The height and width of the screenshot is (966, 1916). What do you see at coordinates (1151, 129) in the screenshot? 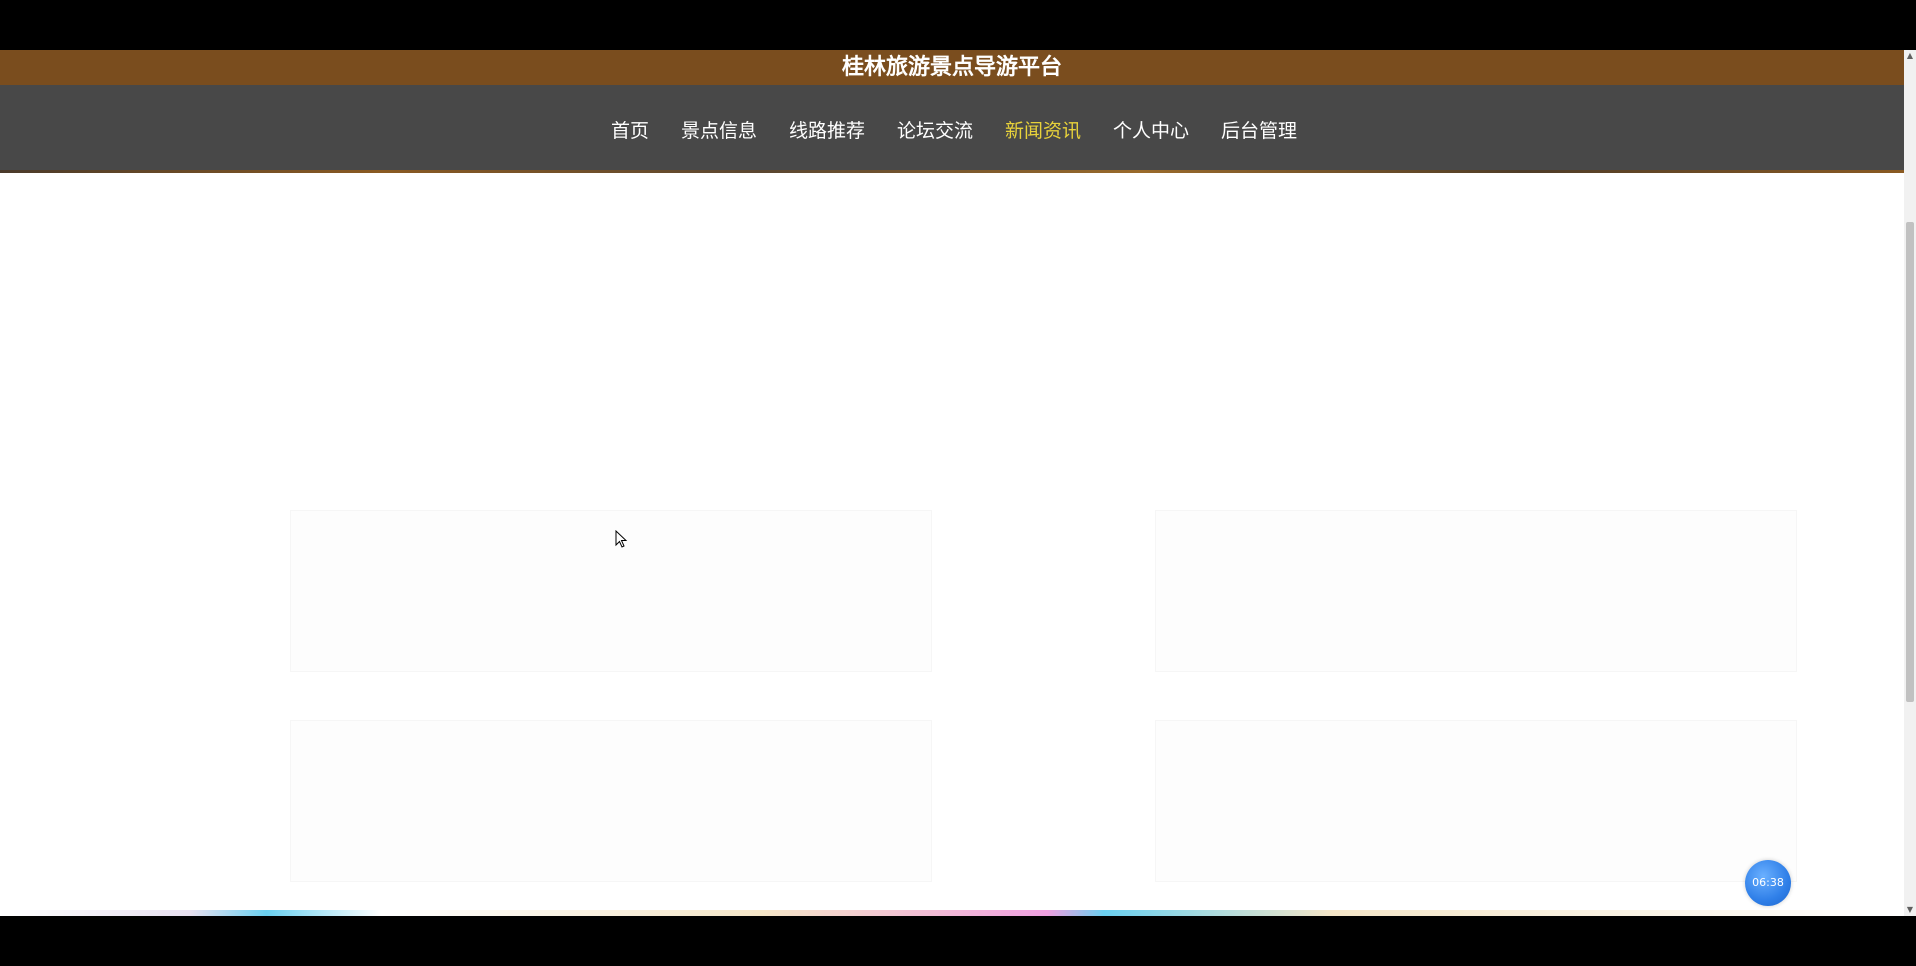
I see `nav-item-personal-center: 个人中心` at bounding box center [1151, 129].